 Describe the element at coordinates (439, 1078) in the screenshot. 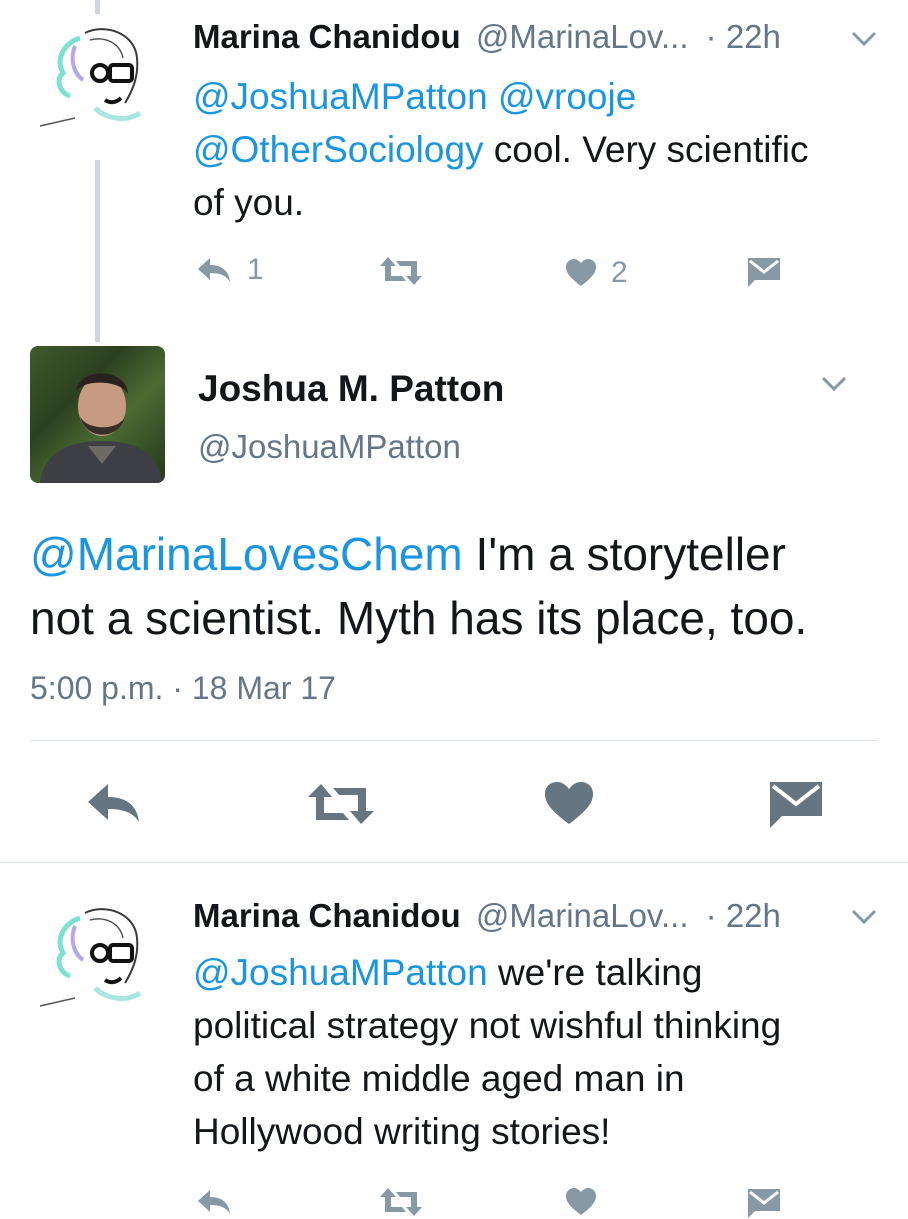

I see `tweet-text-fragment: of a white middle aged man in` at that location.